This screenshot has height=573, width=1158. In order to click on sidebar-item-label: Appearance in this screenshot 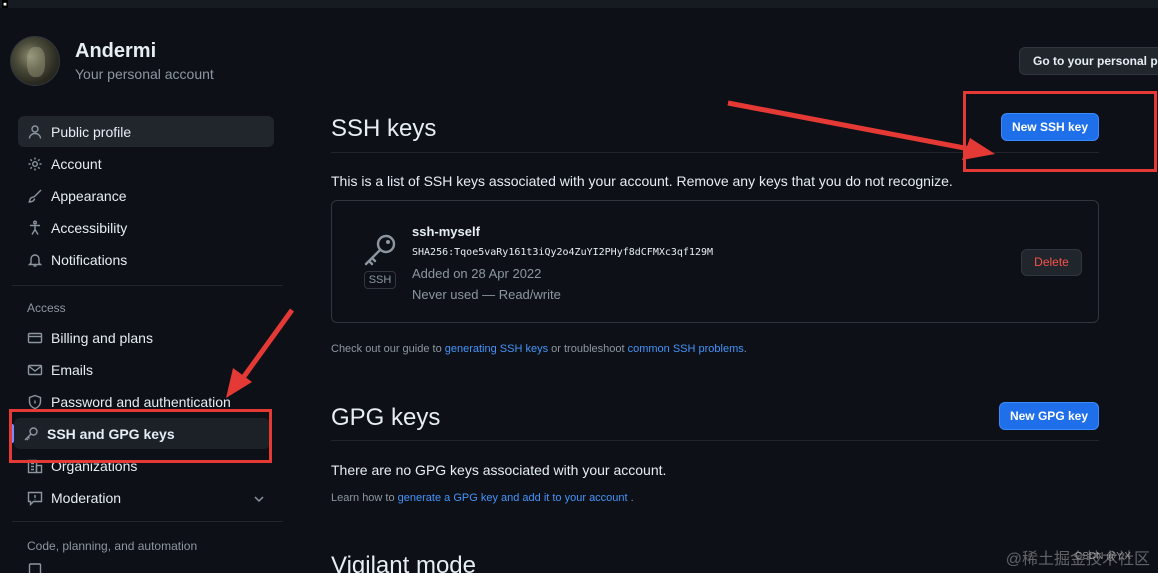, I will do `click(89, 195)`.